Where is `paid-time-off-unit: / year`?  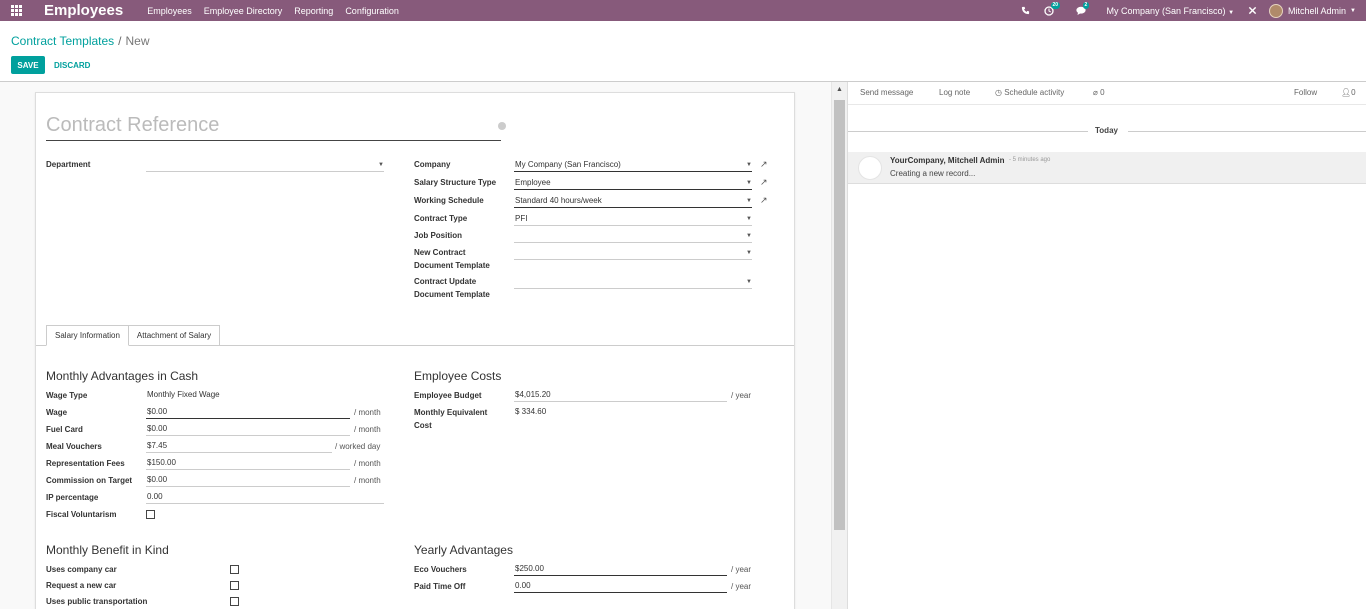
paid-time-off-unit: / year is located at coordinates (741, 586).